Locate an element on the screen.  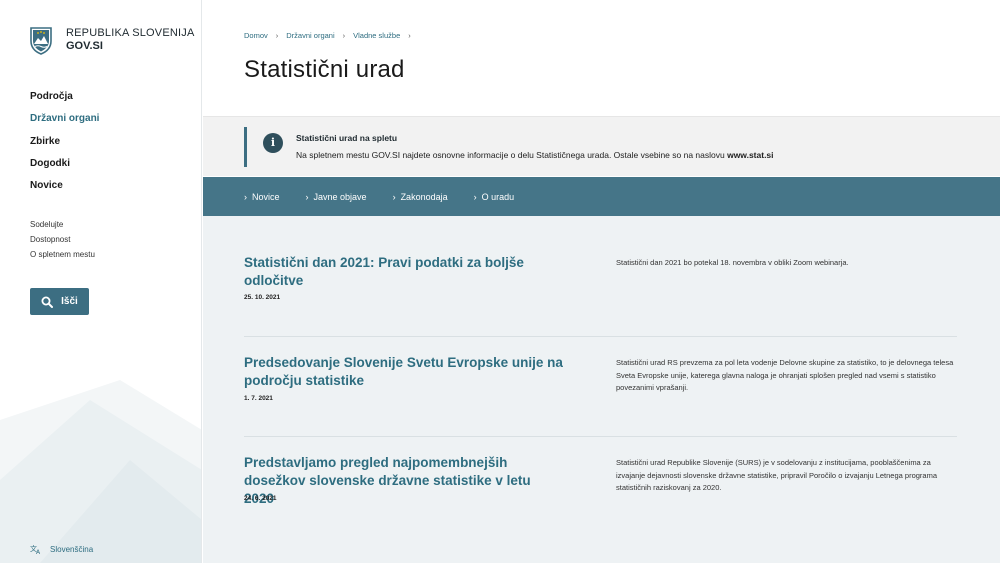
tab-zakonodaja: › Zakonodaja is located at coordinates (420, 197).